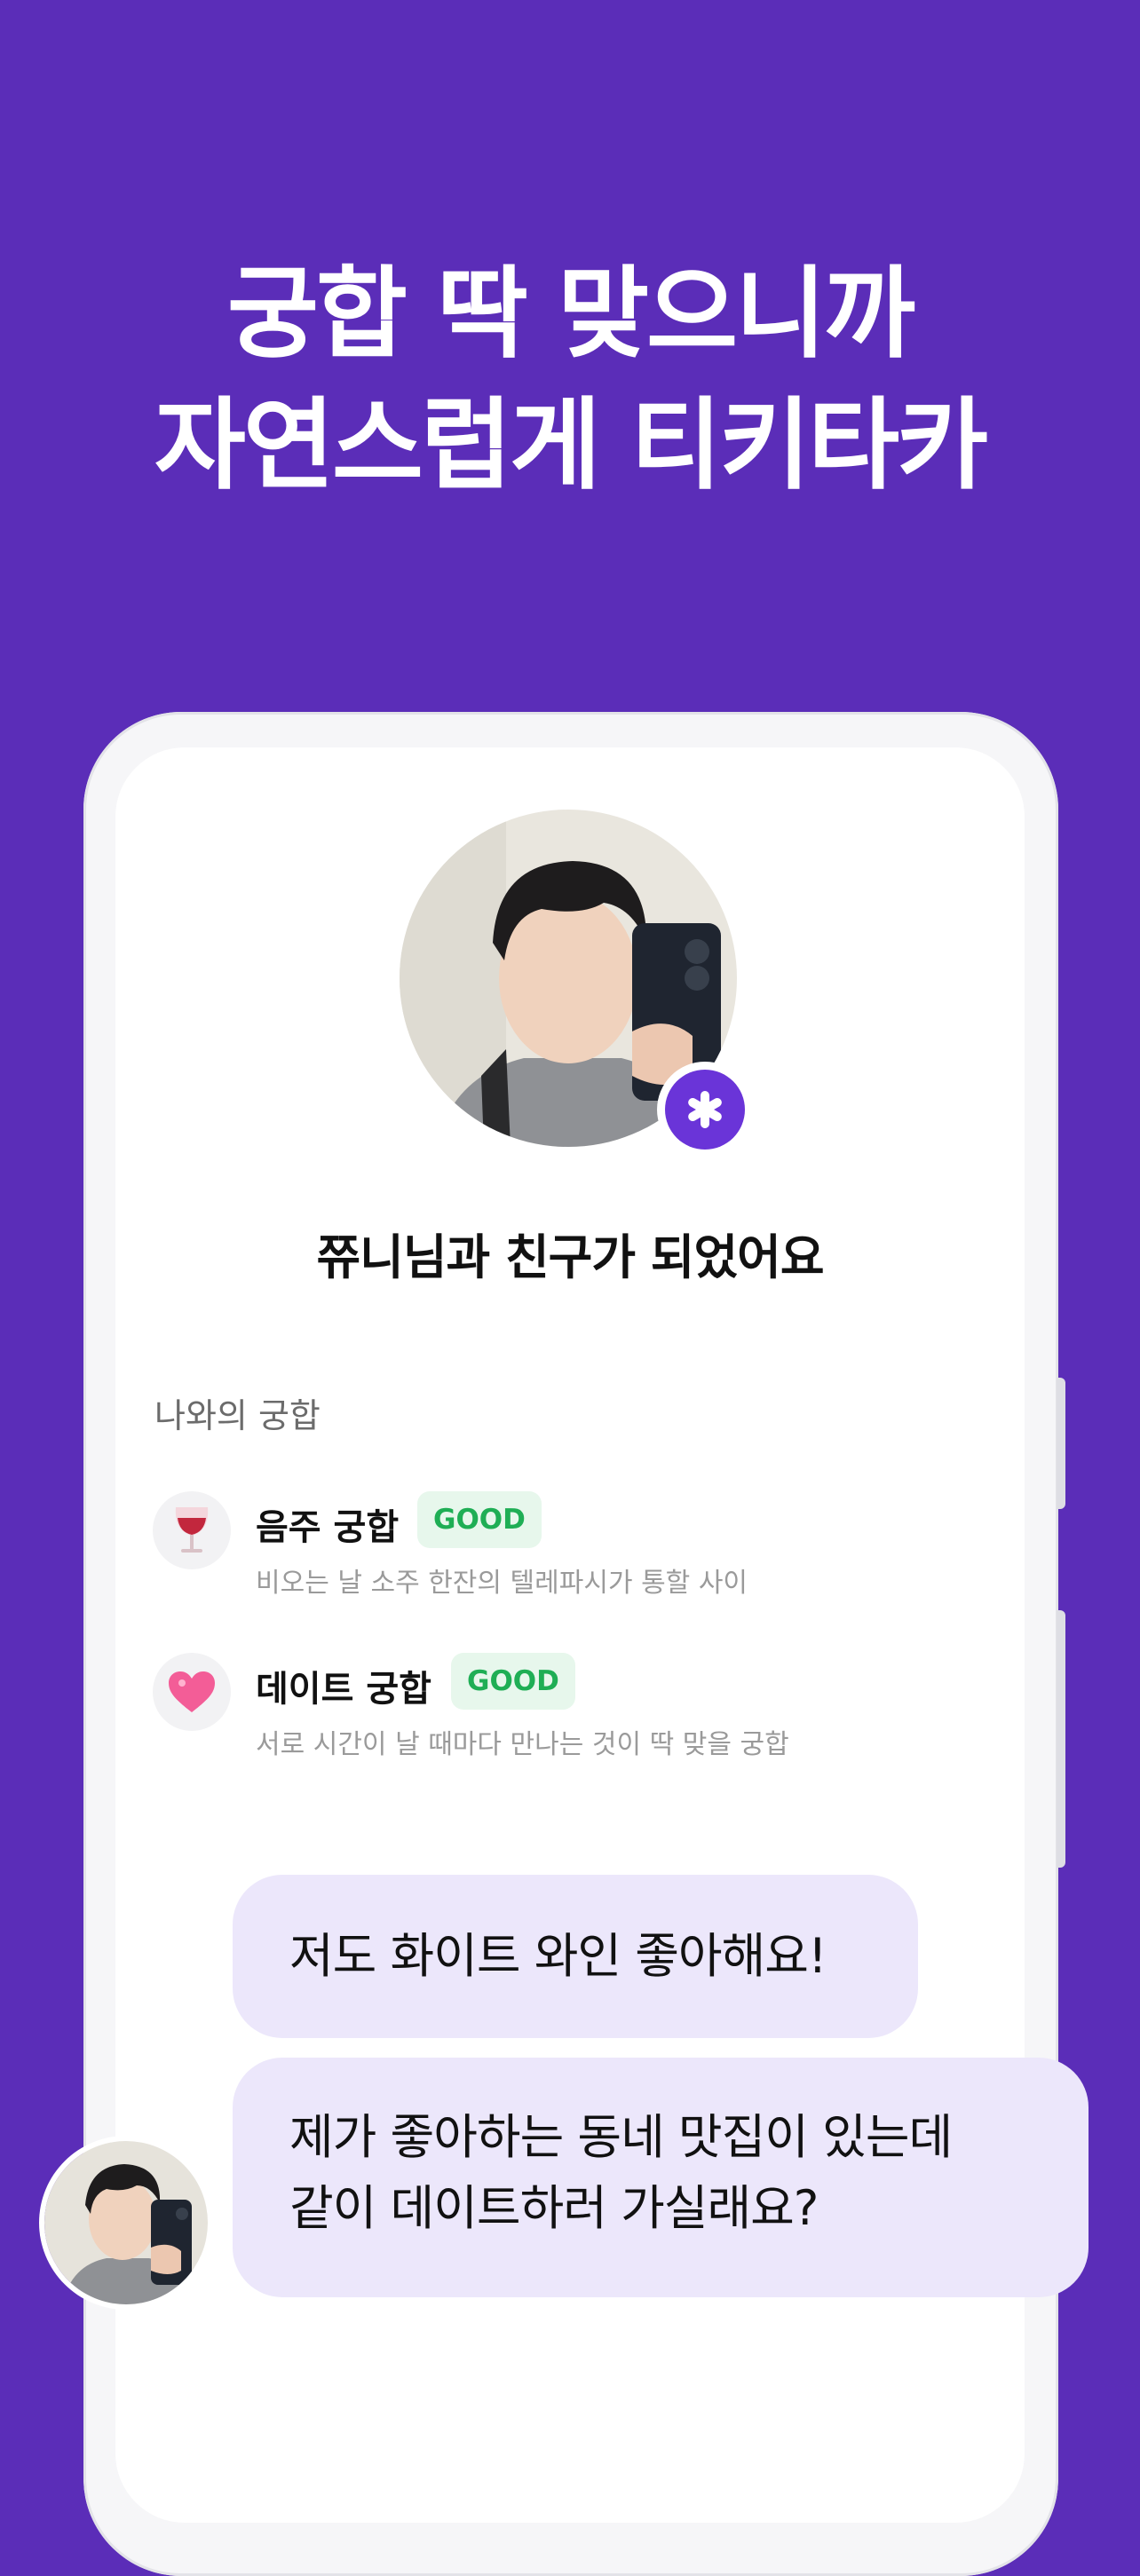 This screenshot has width=1140, height=2576. Describe the element at coordinates (621, 2137) in the screenshot. I see `chat-message-text: 제가 좋아하는 동네 맛집이 있는데` at that location.